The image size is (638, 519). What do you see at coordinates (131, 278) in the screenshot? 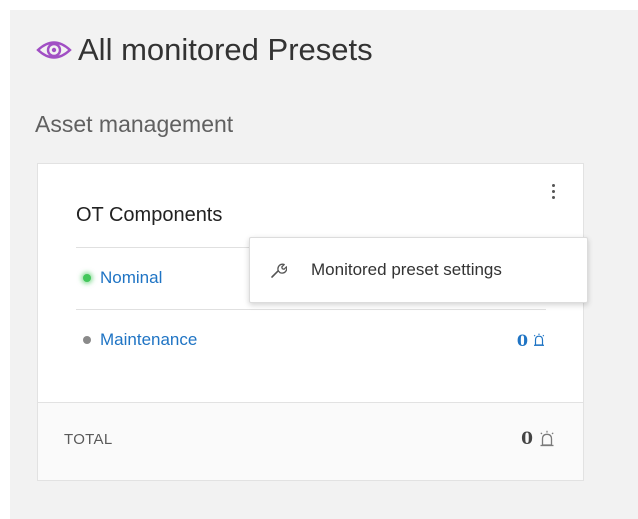
I see `nominal-link: Nominal` at bounding box center [131, 278].